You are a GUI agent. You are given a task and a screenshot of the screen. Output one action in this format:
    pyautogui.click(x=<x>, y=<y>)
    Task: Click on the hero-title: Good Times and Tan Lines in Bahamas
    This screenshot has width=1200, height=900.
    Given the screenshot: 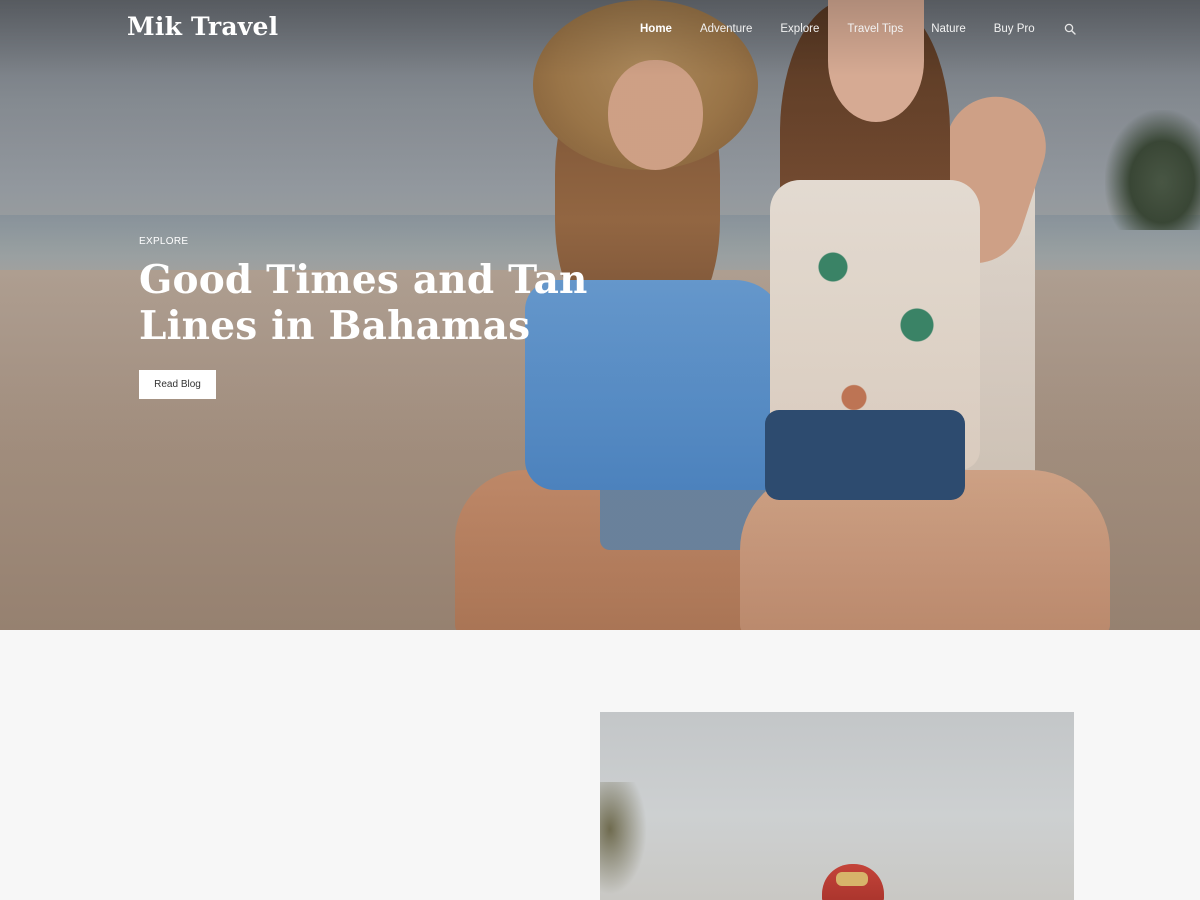 What is the action you would take?
    pyautogui.click(x=419, y=303)
    